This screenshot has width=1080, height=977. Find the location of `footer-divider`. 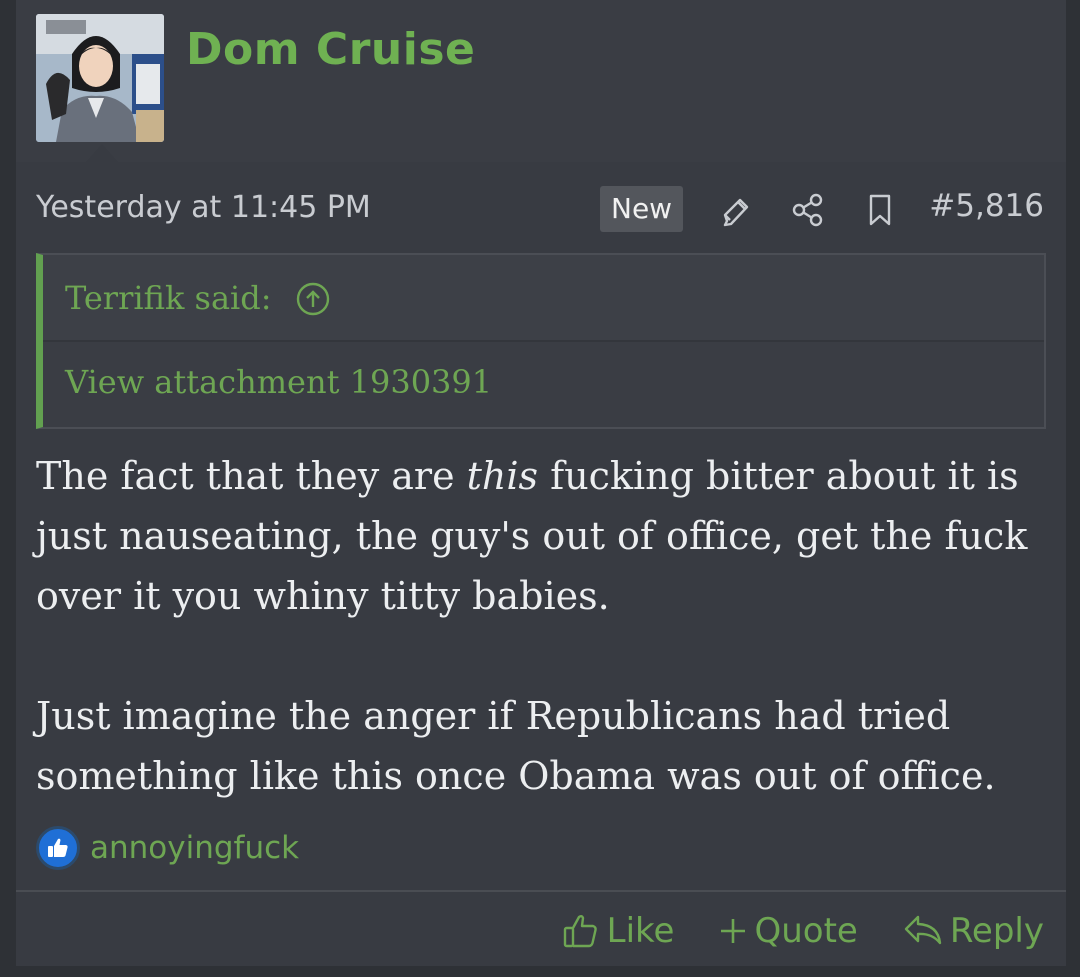

footer-divider is located at coordinates (541, 891).